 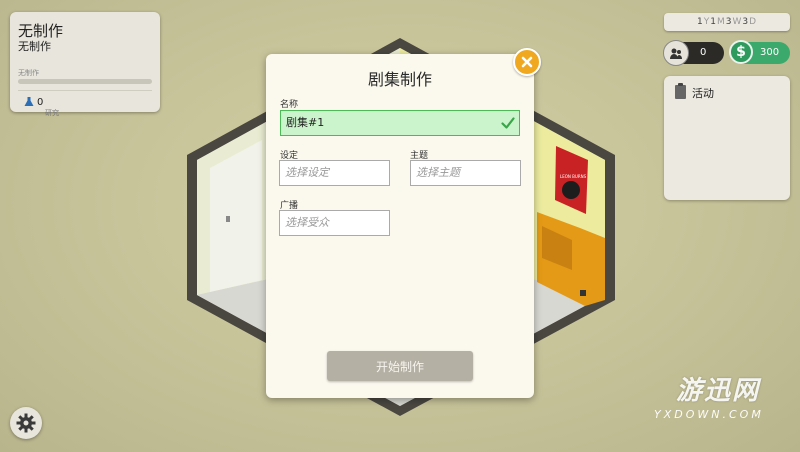 What do you see at coordinates (307, 222) in the screenshot?
I see `audience-placeholder: 选择受众` at bounding box center [307, 222].